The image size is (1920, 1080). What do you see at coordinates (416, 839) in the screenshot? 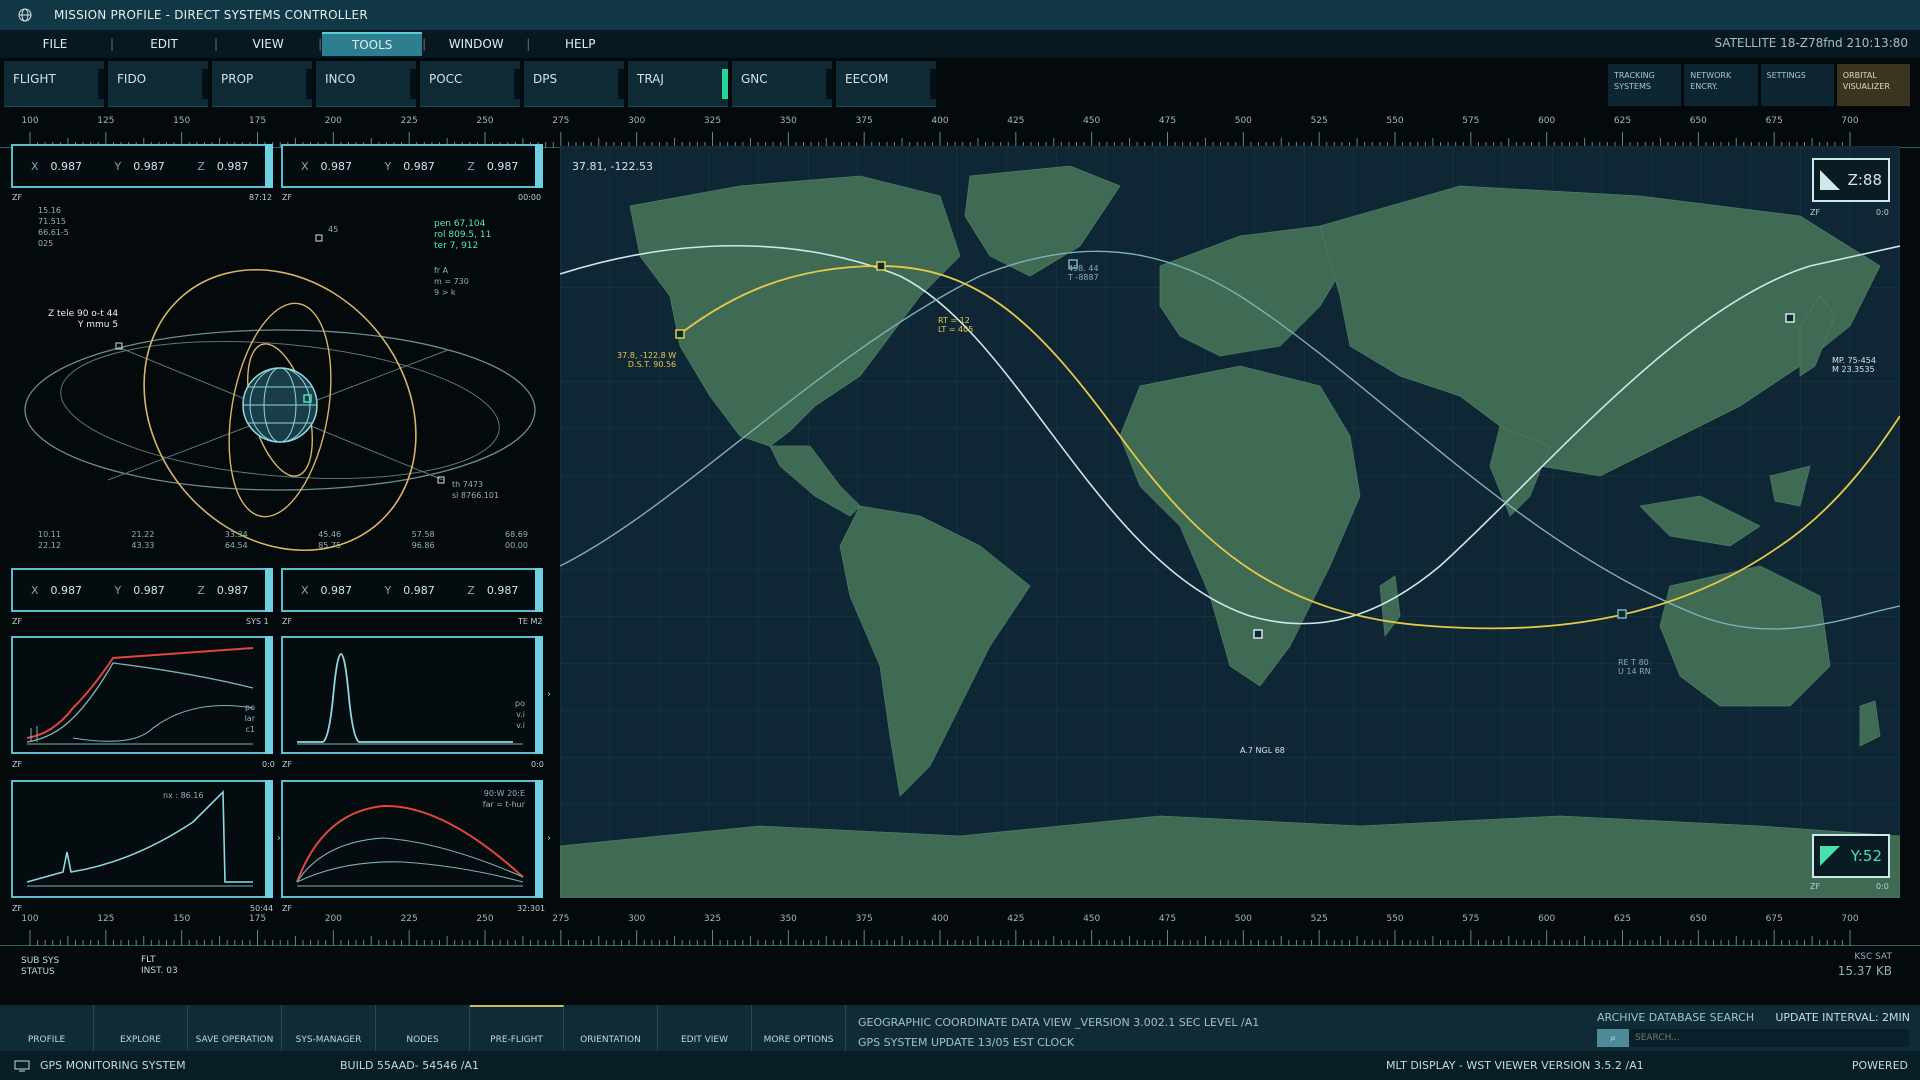
I see `graph-4: 90:W 20:E far = t-hur ›` at bounding box center [416, 839].